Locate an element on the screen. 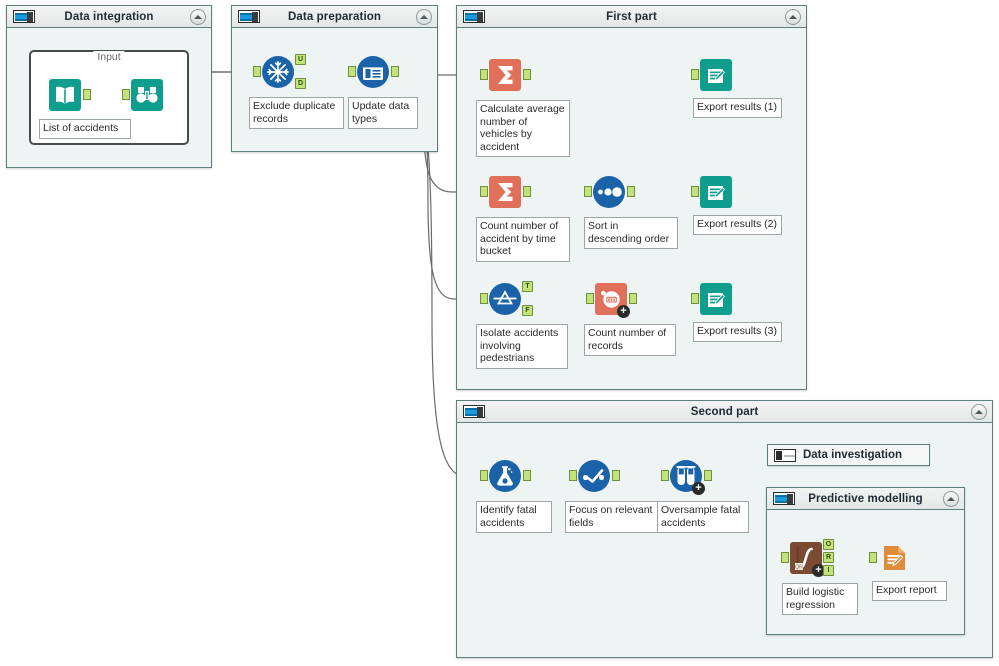  input-frame-label: Input is located at coordinates (109, 57).